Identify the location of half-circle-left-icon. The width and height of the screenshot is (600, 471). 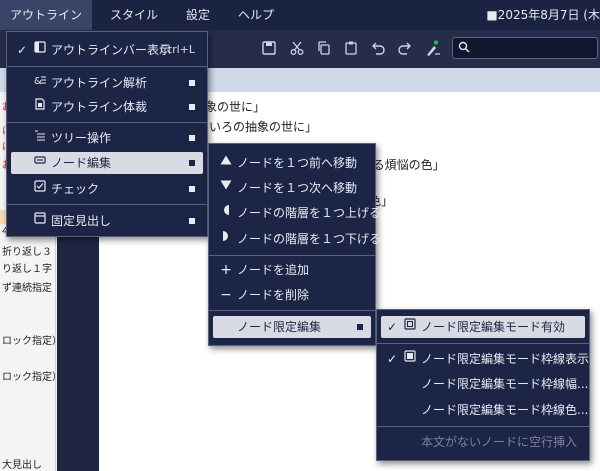
(226, 213).